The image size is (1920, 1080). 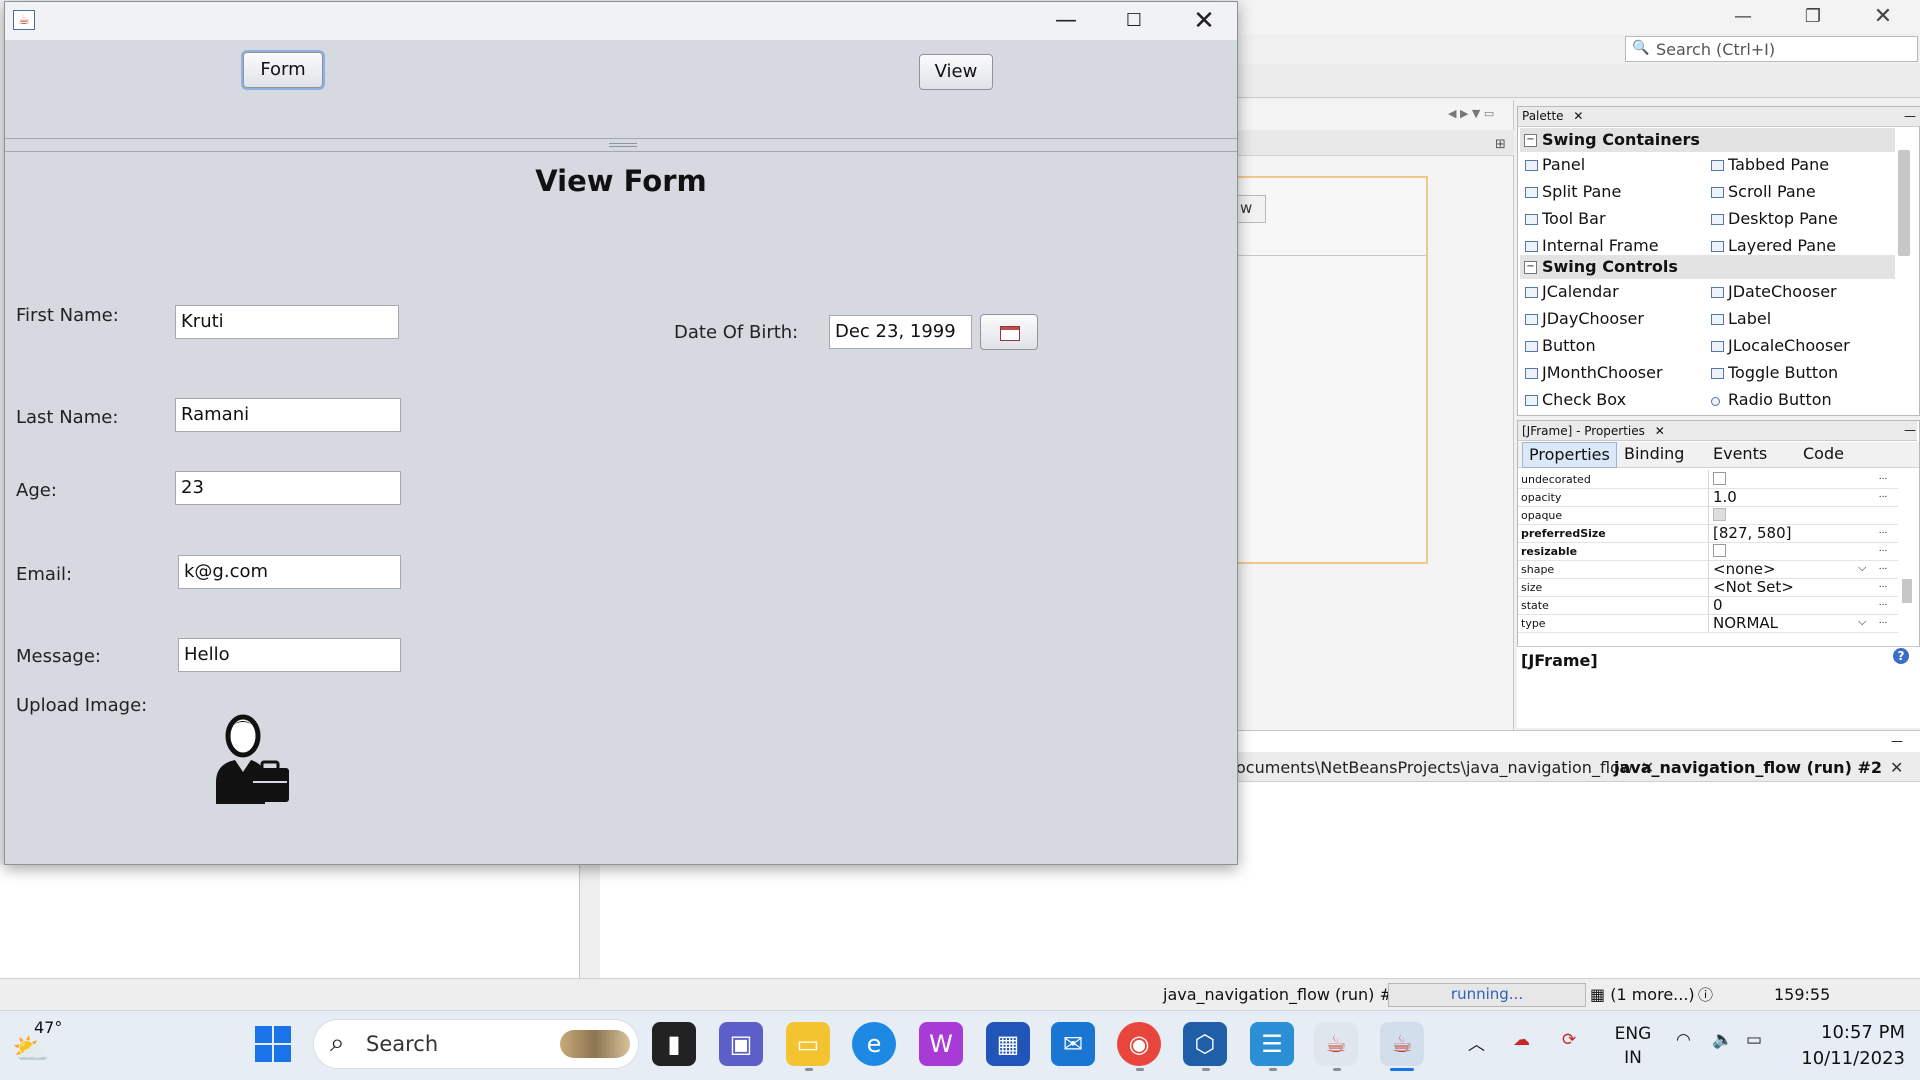 What do you see at coordinates (1743, 17) in the screenshot?
I see `ide-minimize-icon: —` at bounding box center [1743, 17].